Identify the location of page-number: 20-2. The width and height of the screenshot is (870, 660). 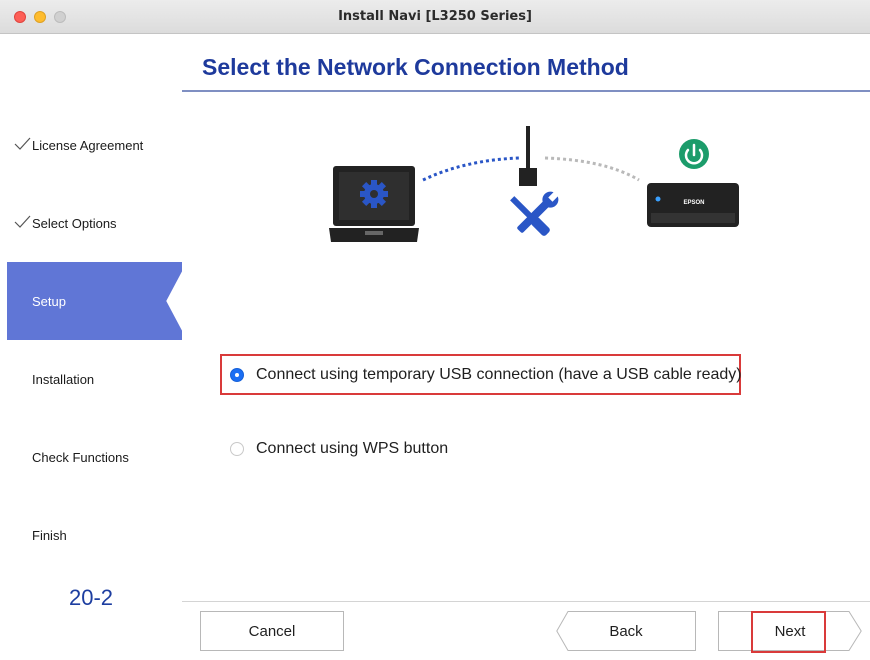
(91, 597).